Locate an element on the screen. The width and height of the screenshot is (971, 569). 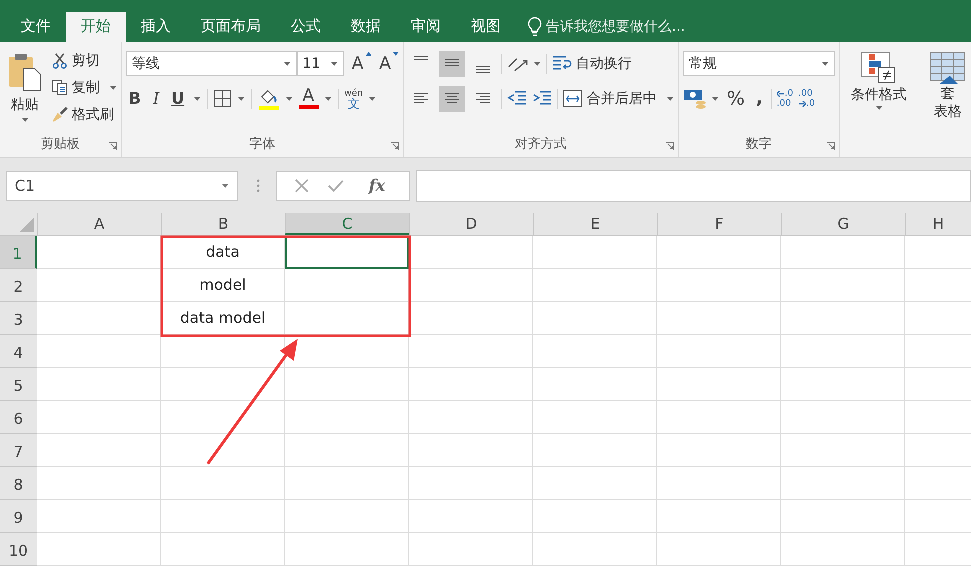
ribbon-tab: 文件 is located at coordinates (36, 27).